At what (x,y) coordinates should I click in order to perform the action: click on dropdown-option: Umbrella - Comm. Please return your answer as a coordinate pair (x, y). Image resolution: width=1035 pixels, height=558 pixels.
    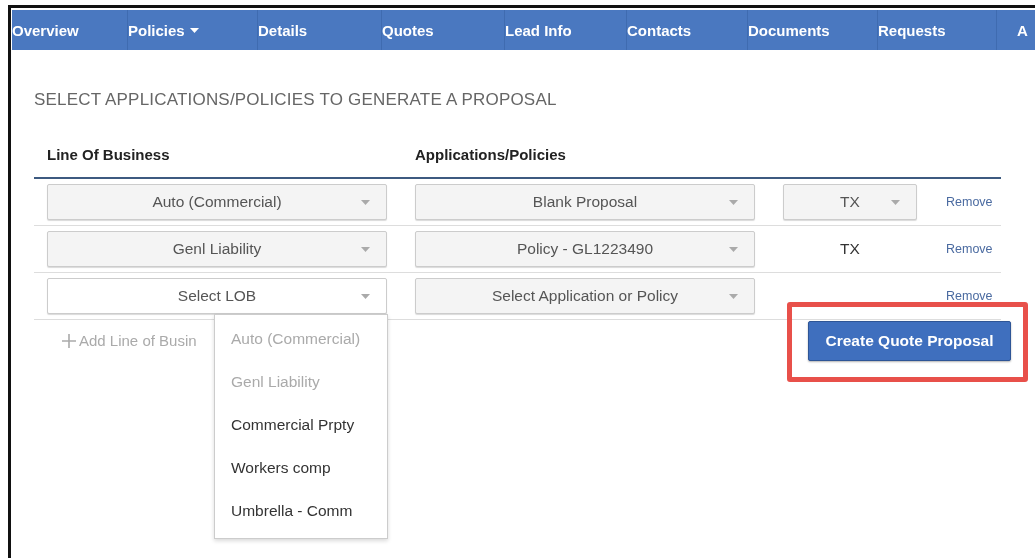
    Looking at the image, I should click on (301, 510).